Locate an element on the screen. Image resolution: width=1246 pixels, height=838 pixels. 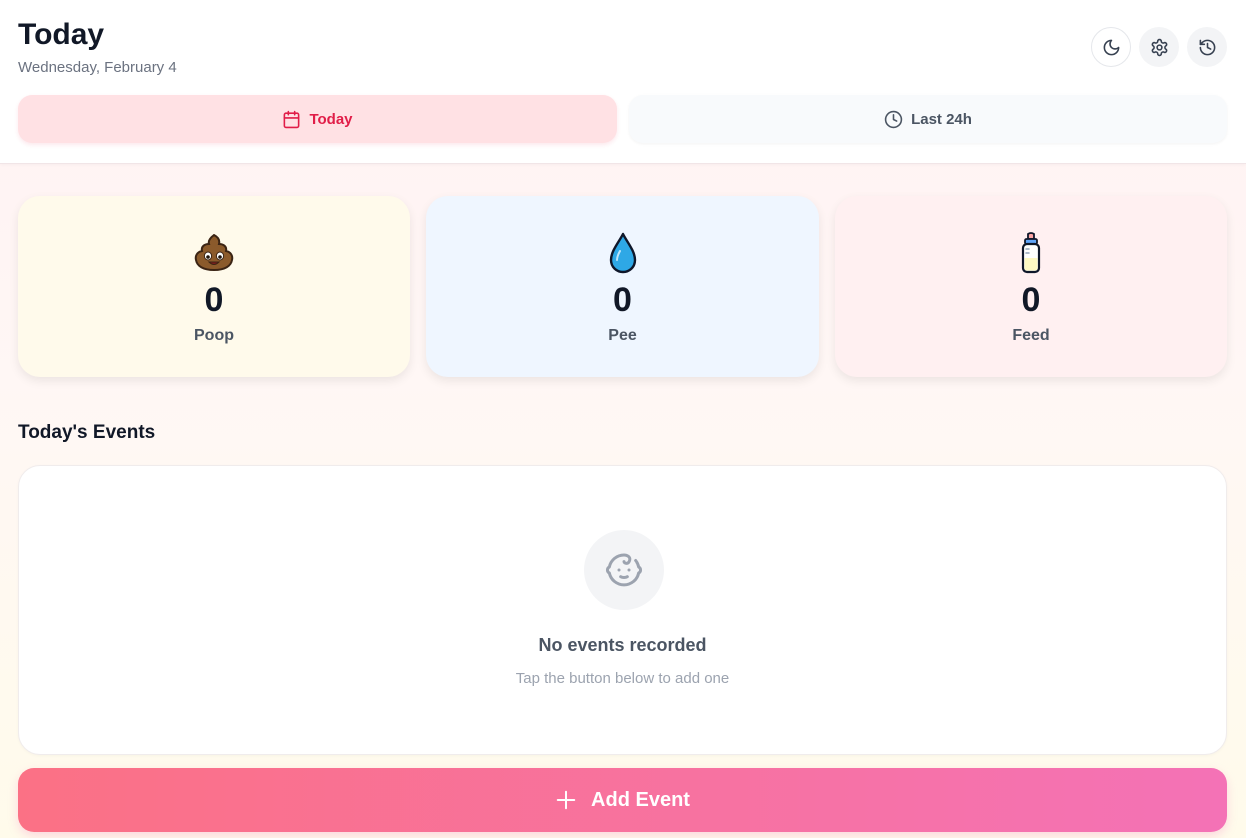
moon-icon is located at coordinates (1111, 47).